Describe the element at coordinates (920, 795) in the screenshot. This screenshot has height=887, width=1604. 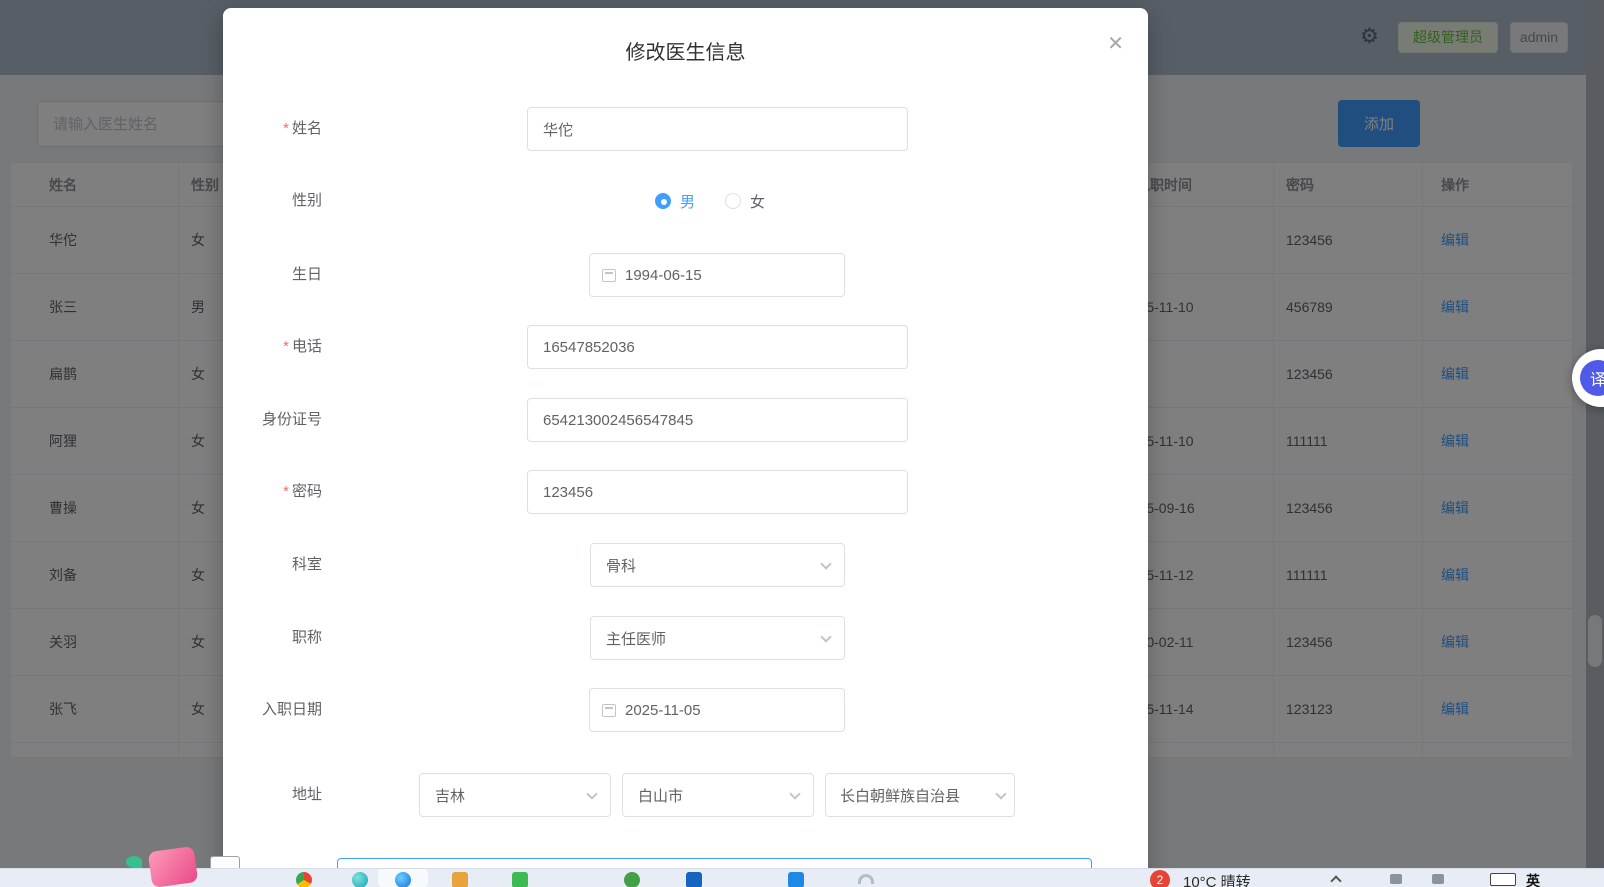
I see `district-select: 长白朝鲜族自治县` at that location.